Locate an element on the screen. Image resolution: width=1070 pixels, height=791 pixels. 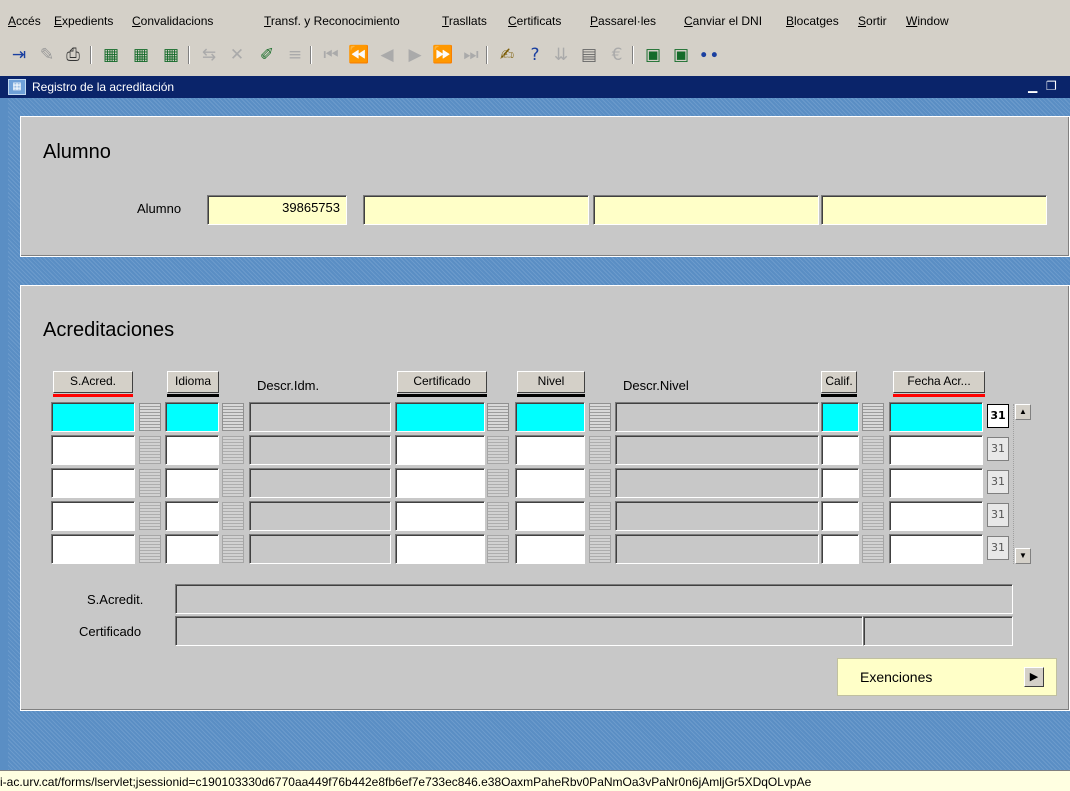
enter-query-icon: ▦ is located at coordinates (111, 55).